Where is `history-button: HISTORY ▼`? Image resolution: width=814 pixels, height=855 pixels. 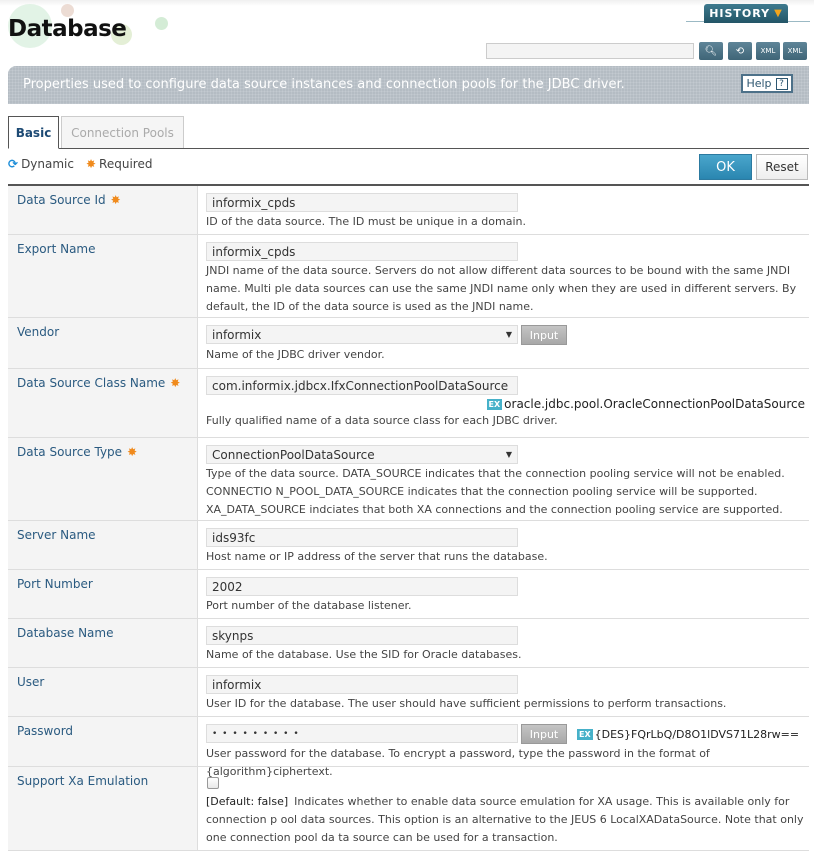 history-button: HISTORY ▼ is located at coordinates (746, 13).